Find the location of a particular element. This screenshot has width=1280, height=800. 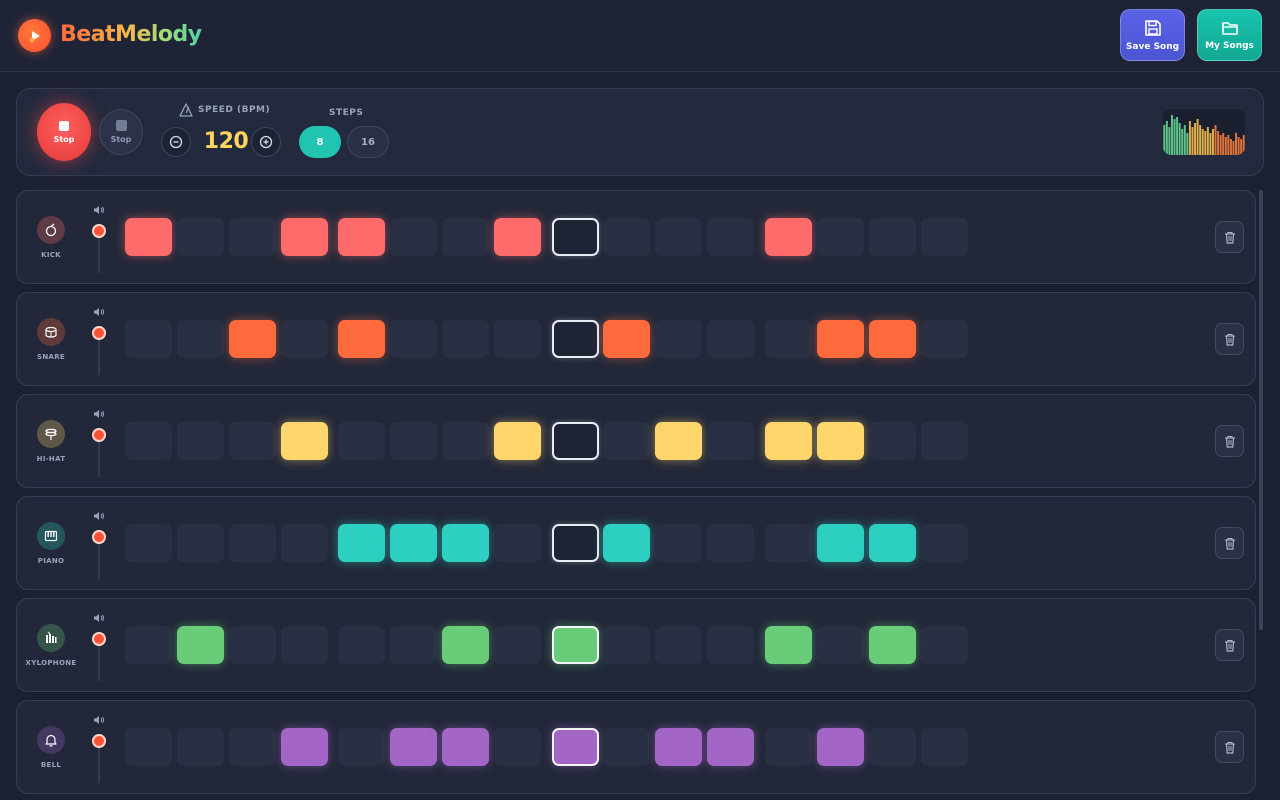

my-songs-button: My Songs is located at coordinates (1229, 35).